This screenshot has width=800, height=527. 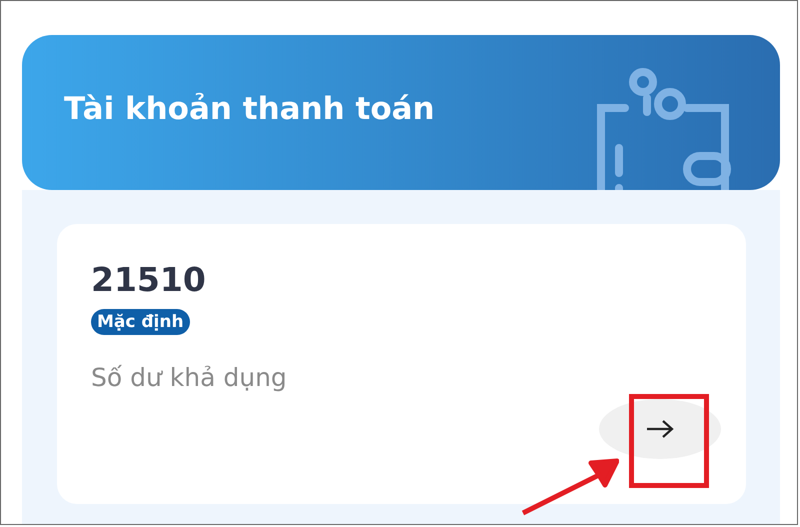 What do you see at coordinates (148, 279) in the screenshot?
I see `account-number: 21510` at bounding box center [148, 279].